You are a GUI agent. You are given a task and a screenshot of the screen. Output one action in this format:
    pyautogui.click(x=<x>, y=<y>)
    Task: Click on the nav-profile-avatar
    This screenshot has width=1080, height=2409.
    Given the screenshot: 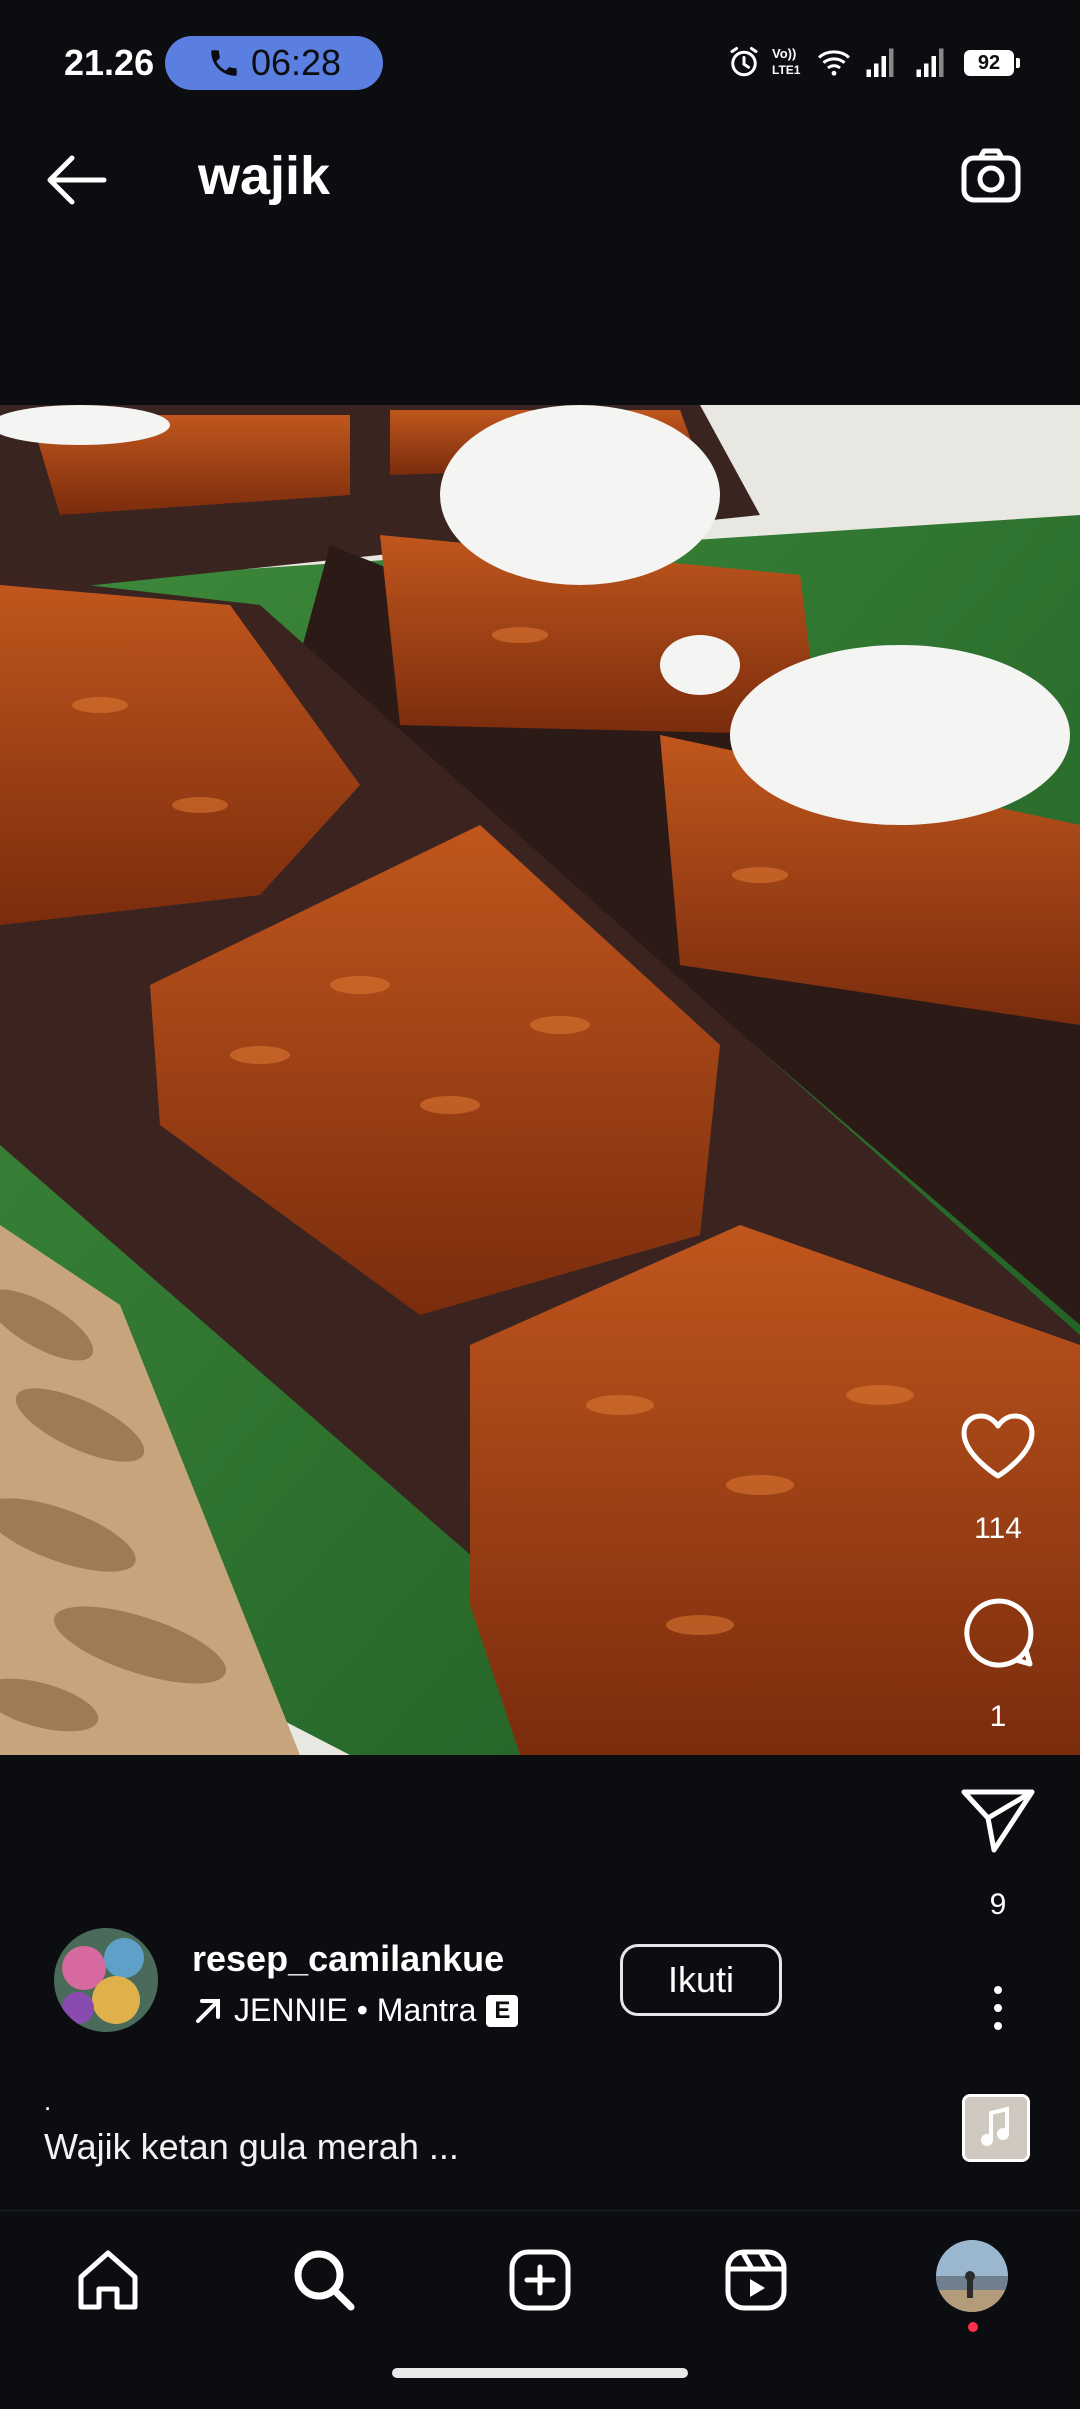 What is the action you would take?
    pyautogui.click(x=972, y=2276)
    